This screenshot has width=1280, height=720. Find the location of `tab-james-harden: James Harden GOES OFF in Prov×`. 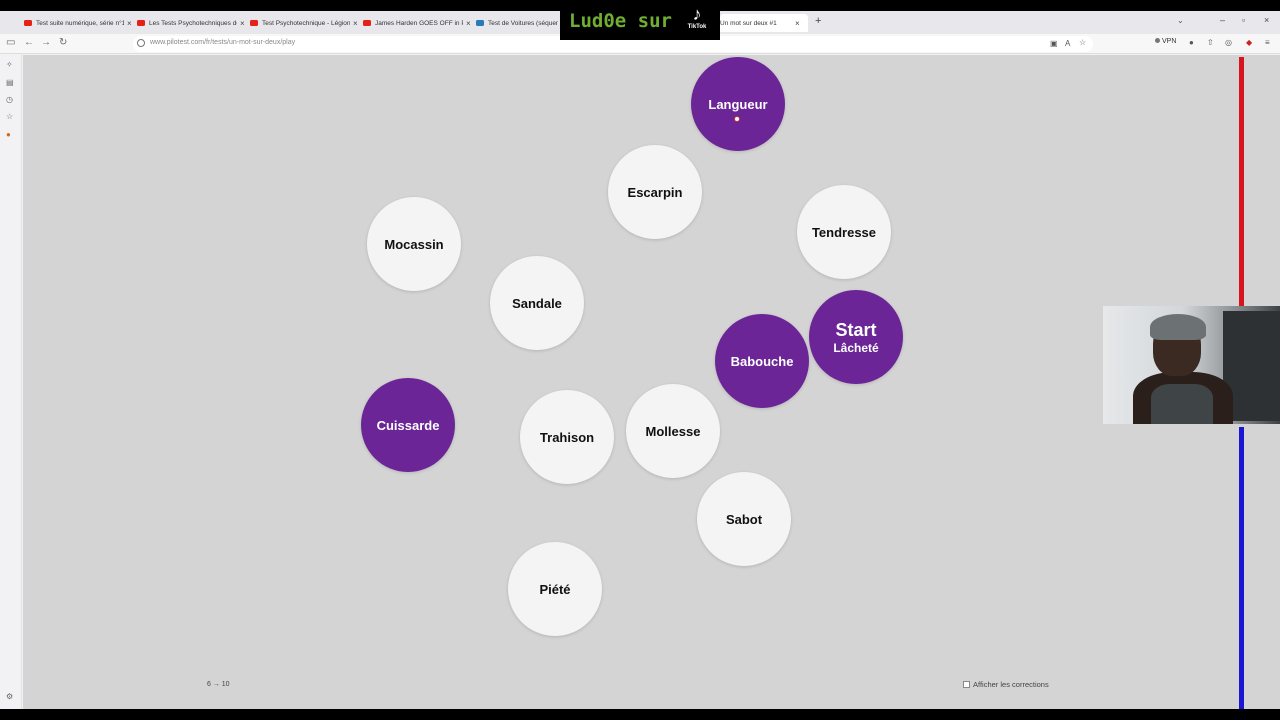

tab-james-harden: James Harden GOES OFF in Prov× is located at coordinates (417, 23).